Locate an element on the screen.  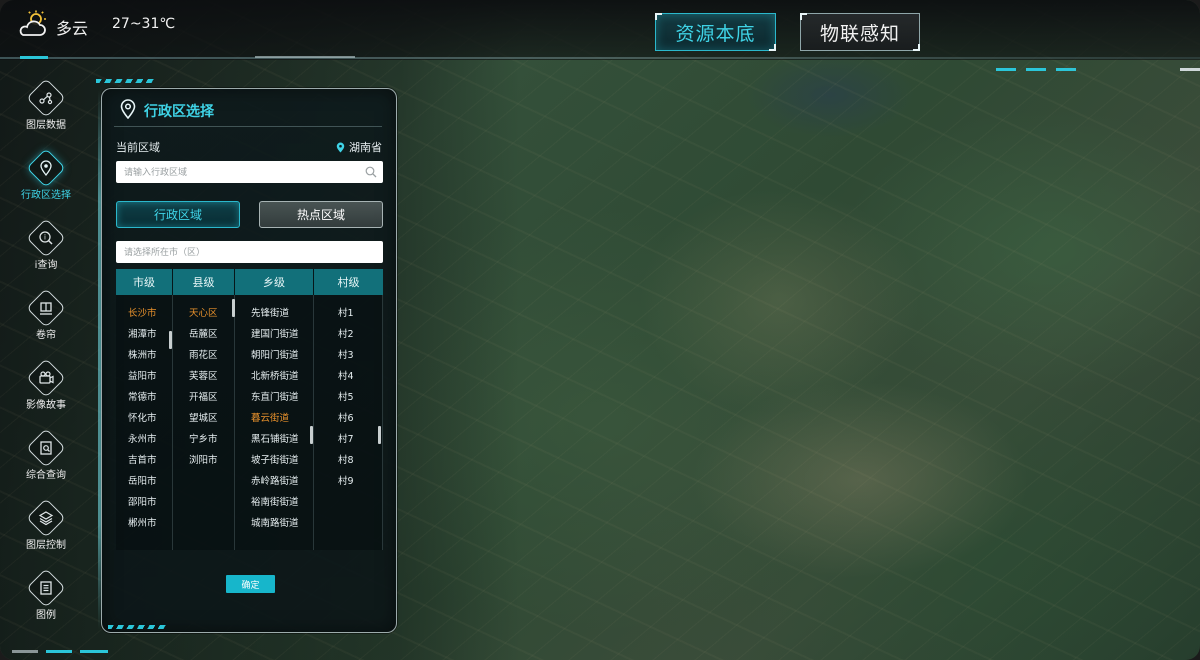
town-cell: 裕南街街道 is located at coordinates (275, 501).